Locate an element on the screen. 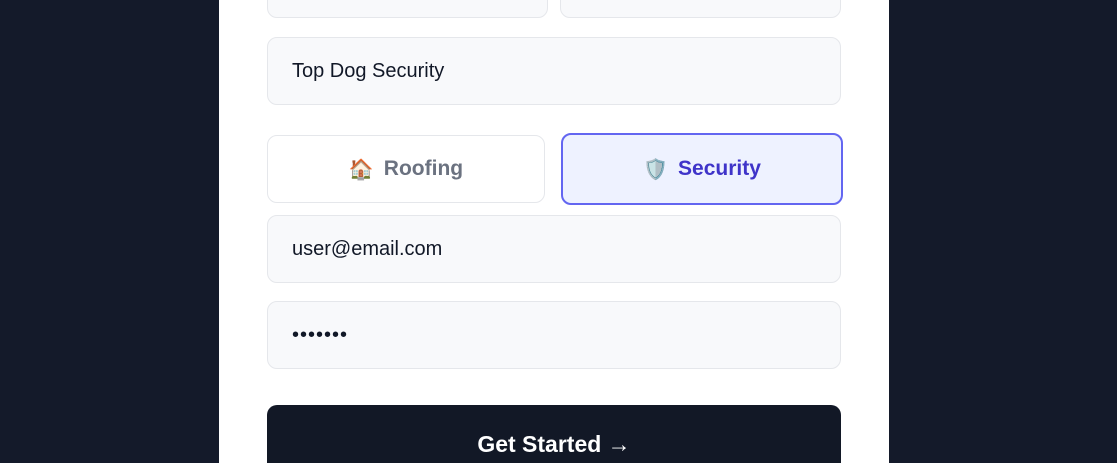 Image resolution: width=1117 pixels, height=463 pixels. company-name-value: Top Dog Security is located at coordinates (368, 70).